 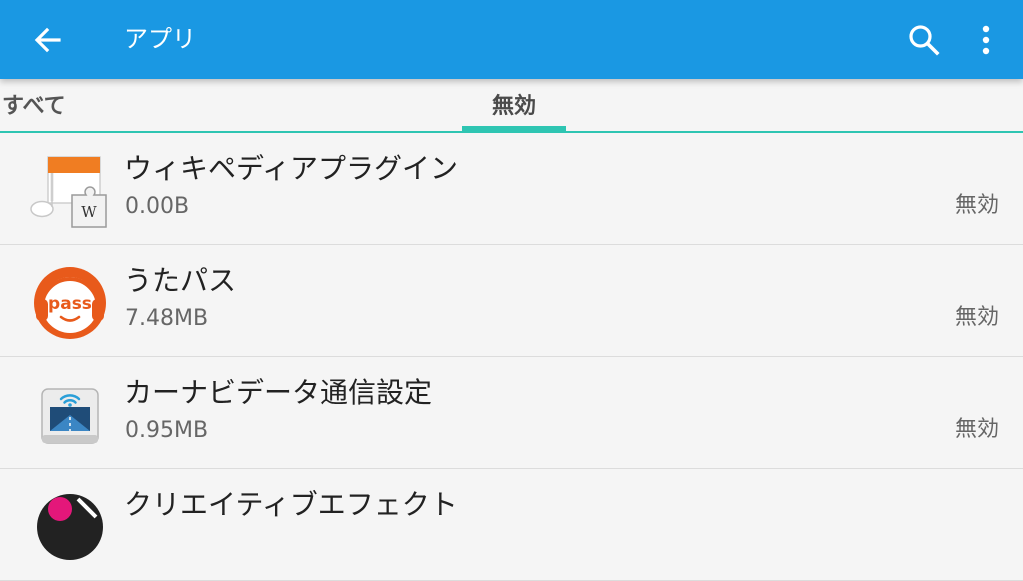 I want to click on tab-bar: すべて 無効, so click(x=511, y=106).